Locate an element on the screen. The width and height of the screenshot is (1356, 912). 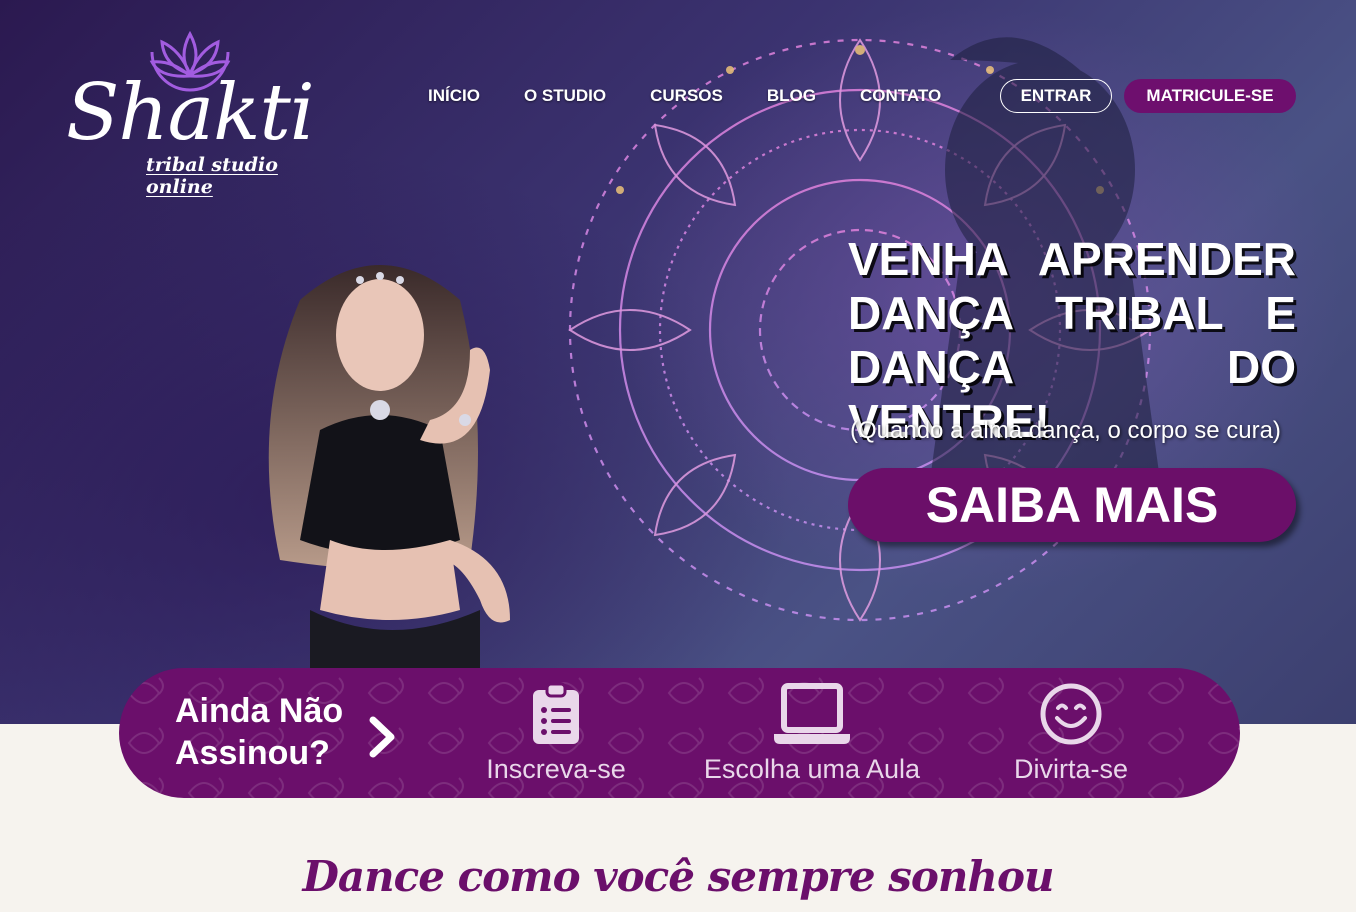
brand-name: Shakti is located at coordinates (190, 113).